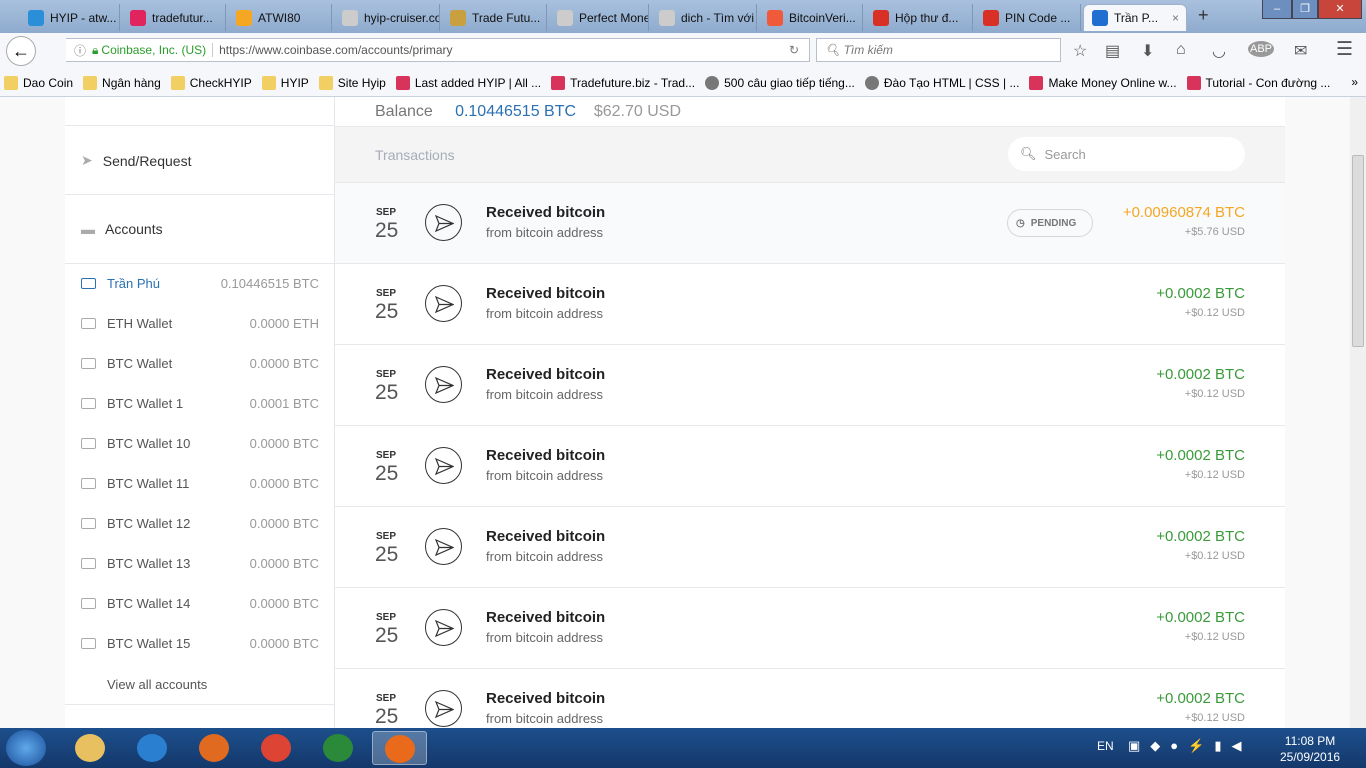 This screenshot has width=1366, height=768. Describe the element at coordinates (1135, 17) in the screenshot. I see `browser-tab: Trần P... ×` at that location.